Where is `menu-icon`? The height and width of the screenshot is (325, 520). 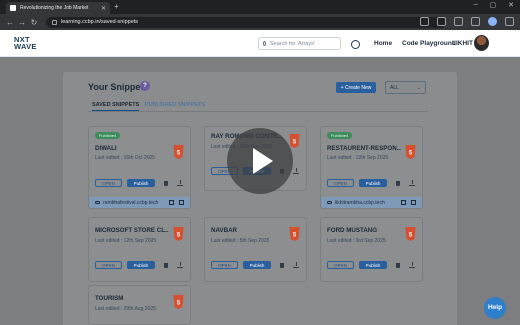
menu-icon is located at coordinates (509, 21).